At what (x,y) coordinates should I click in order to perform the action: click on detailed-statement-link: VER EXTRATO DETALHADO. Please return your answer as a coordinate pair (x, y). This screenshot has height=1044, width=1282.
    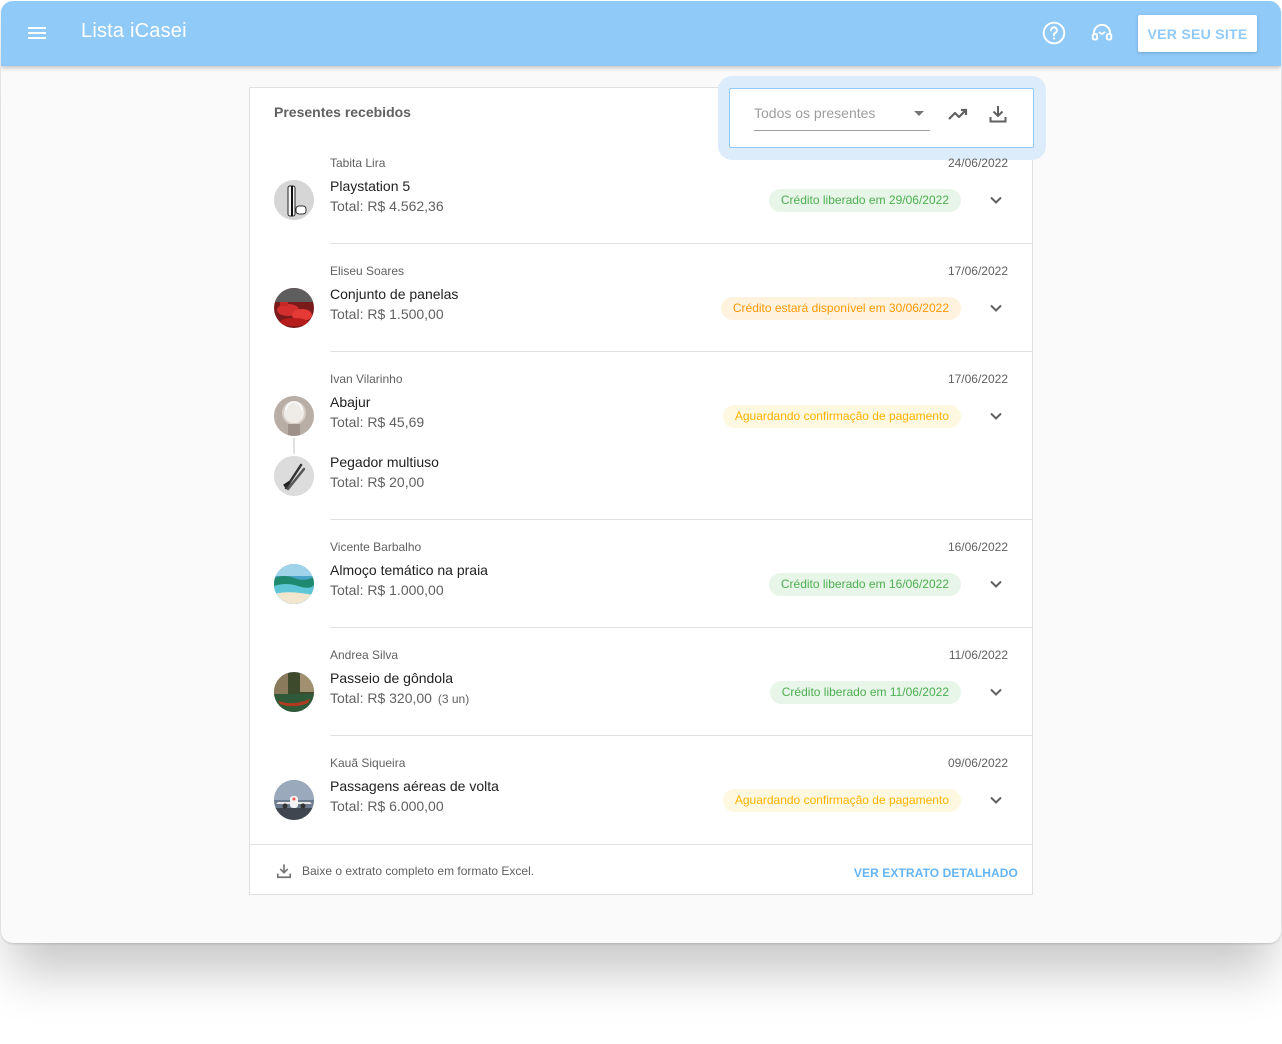
    Looking at the image, I should click on (936, 873).